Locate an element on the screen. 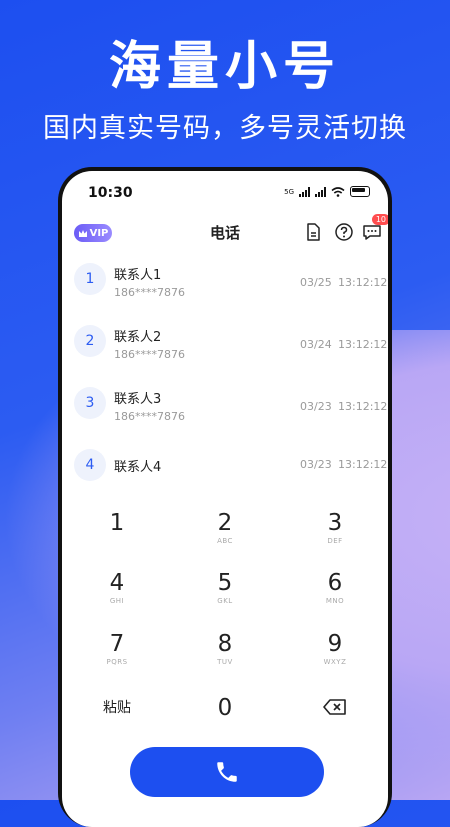 This screenshot has height=827, width=450. key-1: 1 is located at coordinates (117, 535).